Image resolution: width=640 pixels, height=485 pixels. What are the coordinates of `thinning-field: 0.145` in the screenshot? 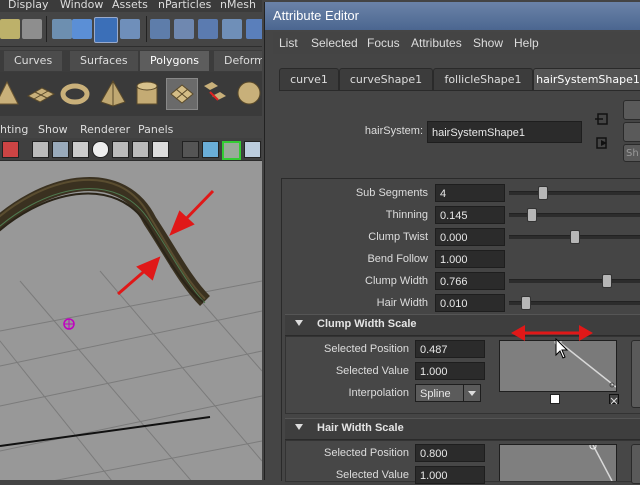 It's located at (470, 215).